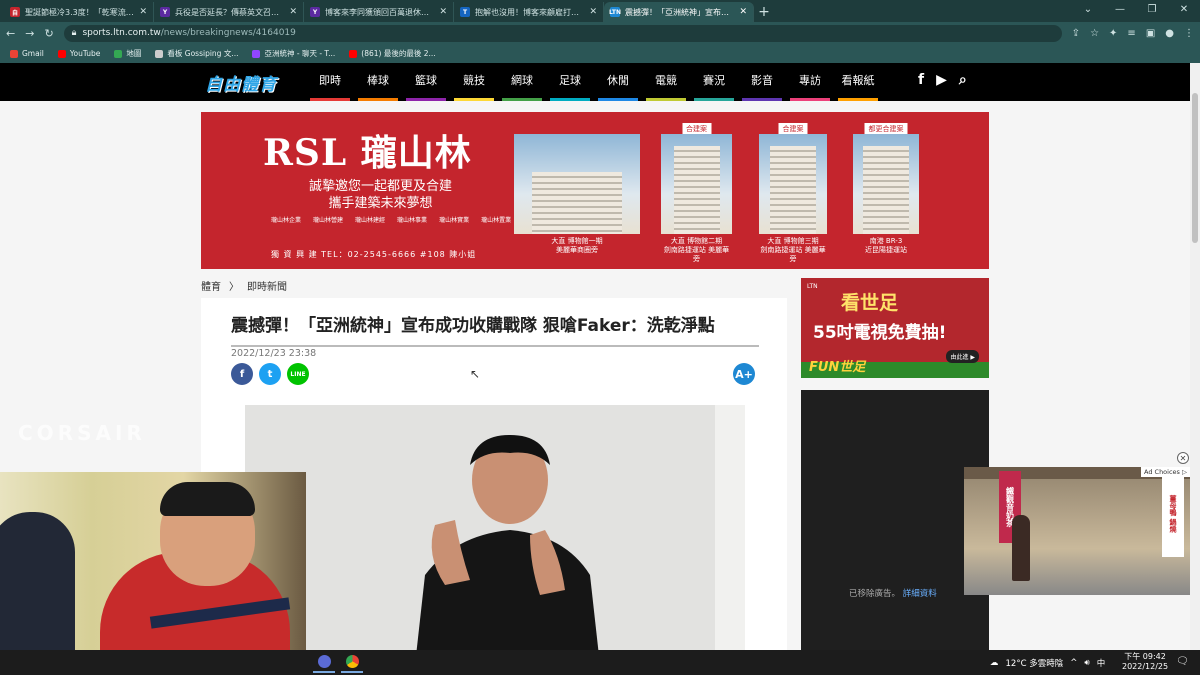 This screenshot has width=1200, height=675. I want to click on breadcrumb-current: 即時新聞, so click(267, 285).